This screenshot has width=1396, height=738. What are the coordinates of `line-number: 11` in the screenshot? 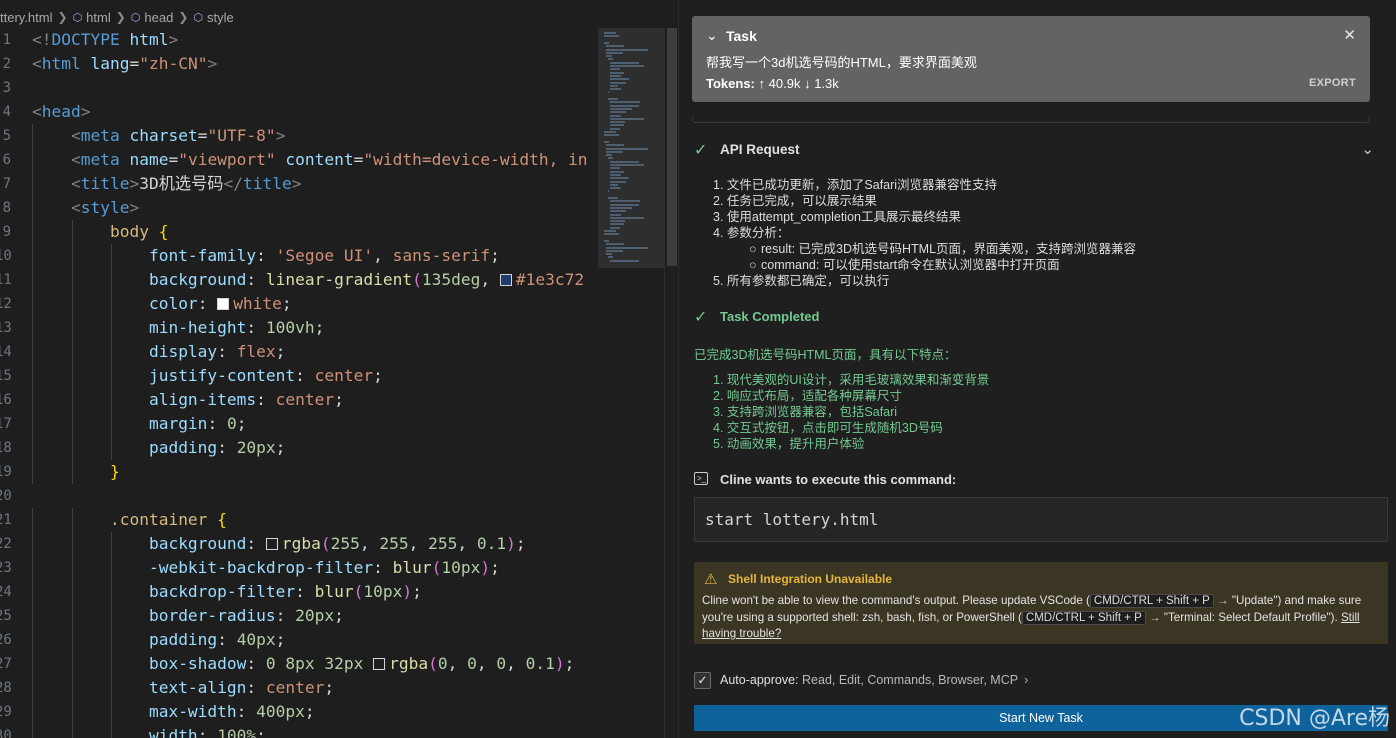 It's located at (6, 280).